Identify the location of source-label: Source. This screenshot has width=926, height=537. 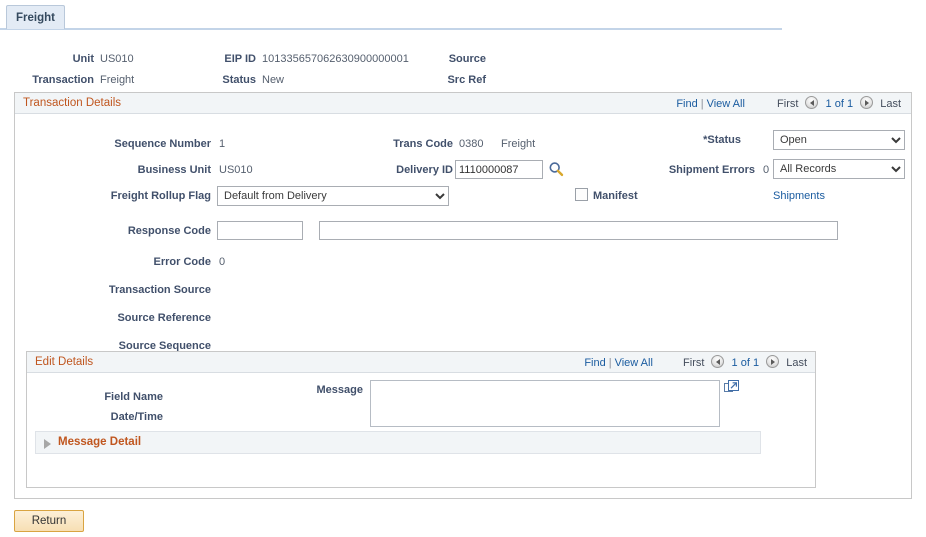
(467, 59).